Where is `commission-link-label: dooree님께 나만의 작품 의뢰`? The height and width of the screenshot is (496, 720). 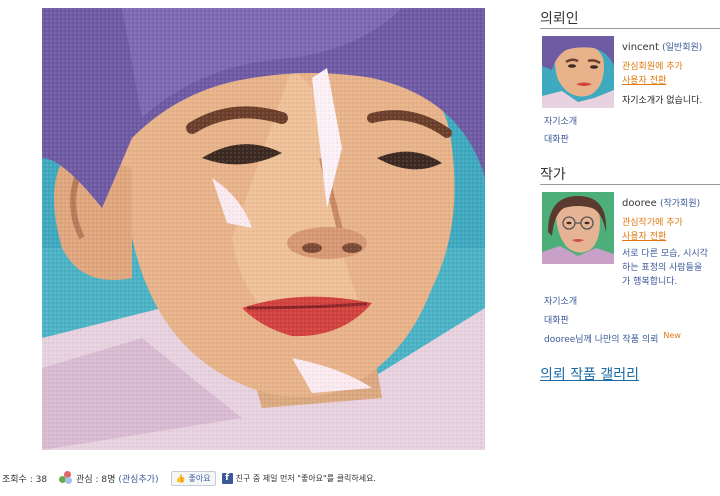 commission-link-label: dooree님께 나만의 작품 의뢰 is located at coordinates (601, 340).